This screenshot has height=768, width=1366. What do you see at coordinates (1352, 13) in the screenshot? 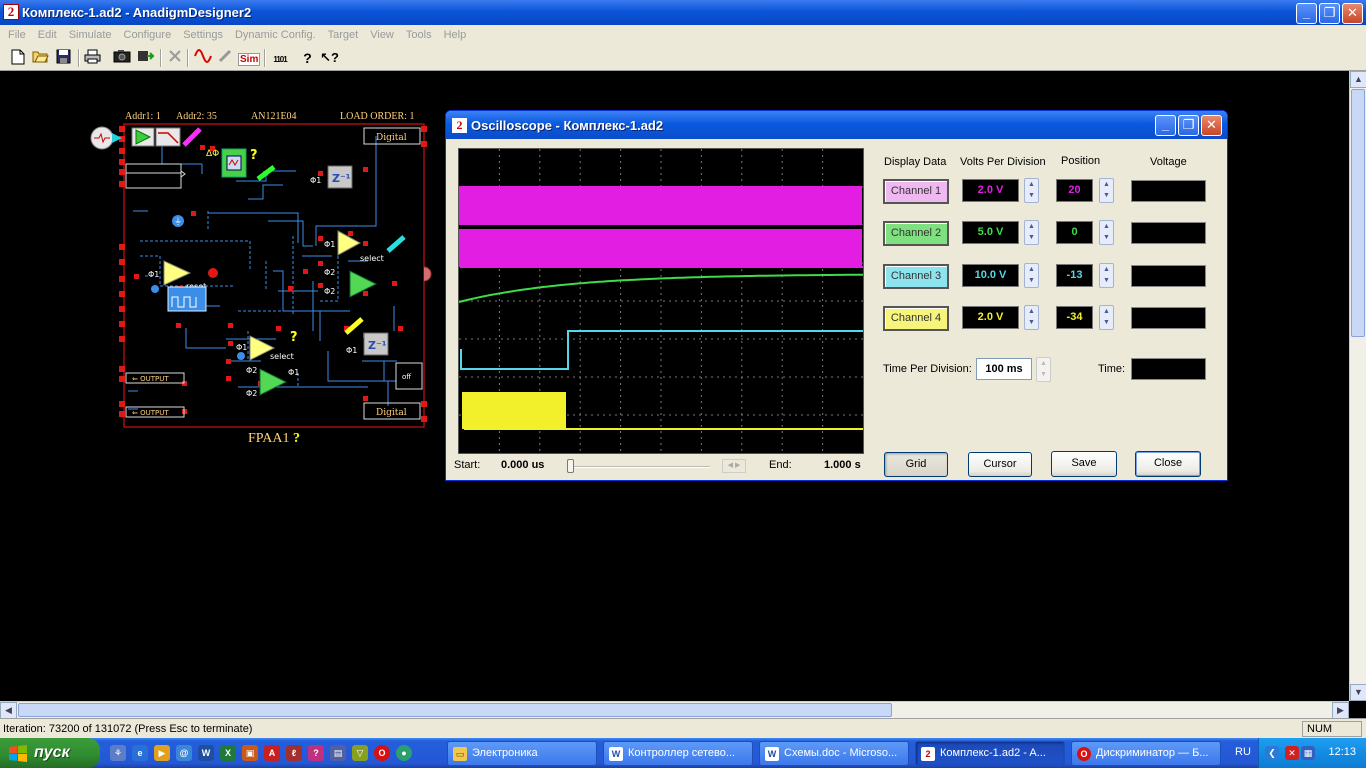
I see `close-button: ✕` at bounding box center [1352, 13].